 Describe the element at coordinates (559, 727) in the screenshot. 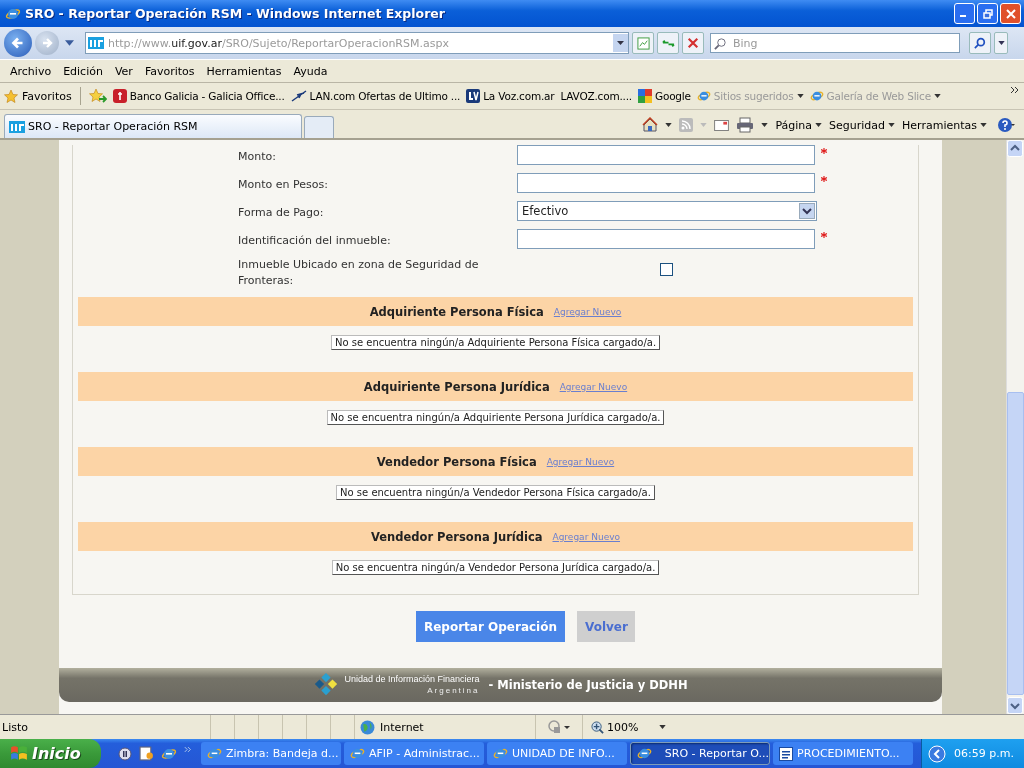

I see `protected-mode-icon` at that location.